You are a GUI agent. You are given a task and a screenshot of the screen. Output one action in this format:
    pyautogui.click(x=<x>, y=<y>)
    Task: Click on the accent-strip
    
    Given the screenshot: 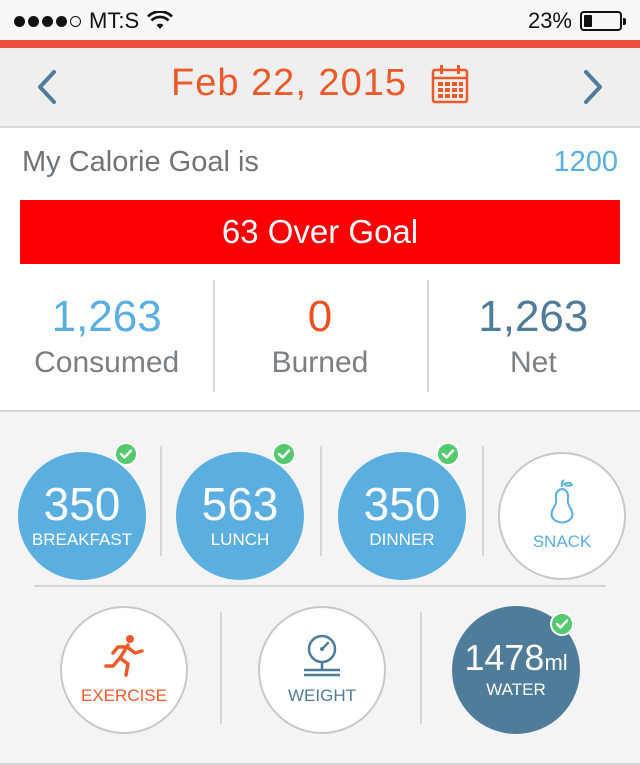 What is the action you would take?
    pyautogui.click(x=320, y=44)
    